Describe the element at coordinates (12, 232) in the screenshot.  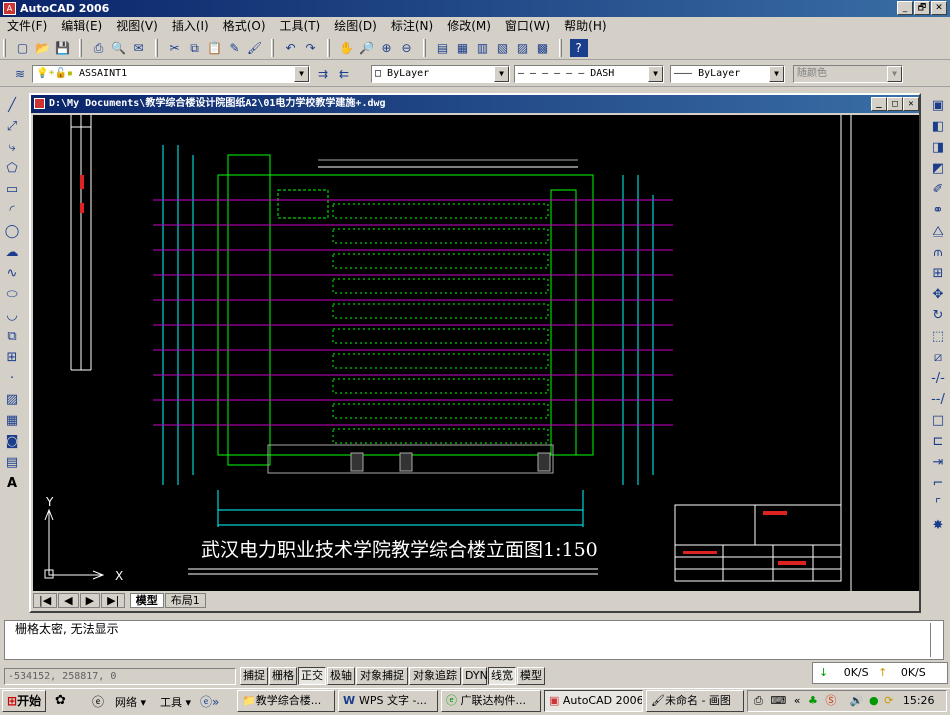
I see `circle-icon: ◯` at that location.